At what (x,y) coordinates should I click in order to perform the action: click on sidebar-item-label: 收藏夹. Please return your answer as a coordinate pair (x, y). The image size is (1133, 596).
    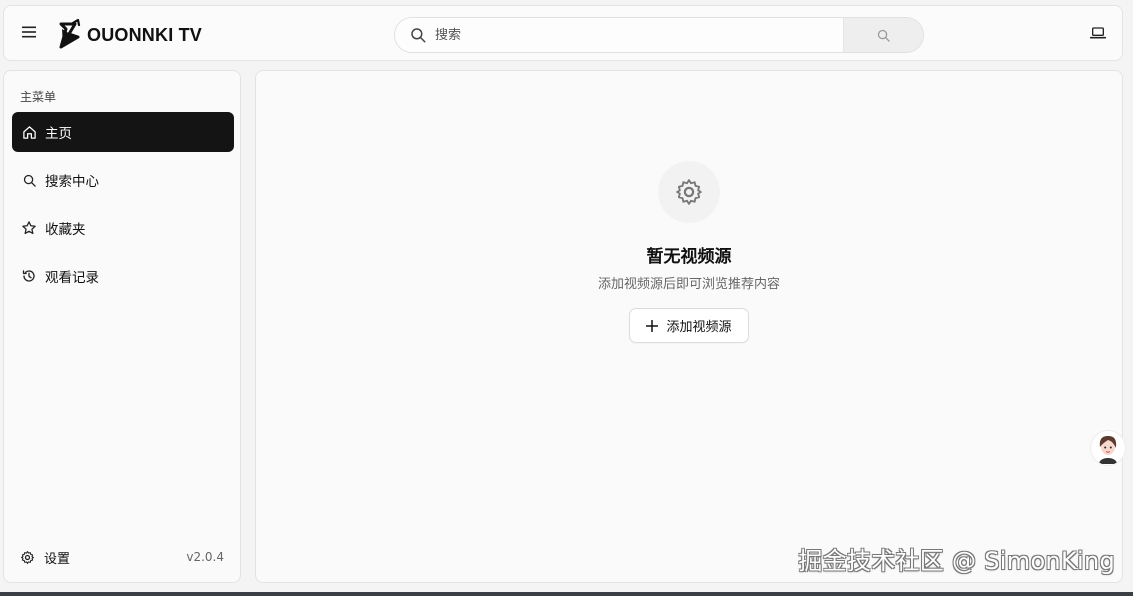
    Looking at the image, I should click on (65, 230).